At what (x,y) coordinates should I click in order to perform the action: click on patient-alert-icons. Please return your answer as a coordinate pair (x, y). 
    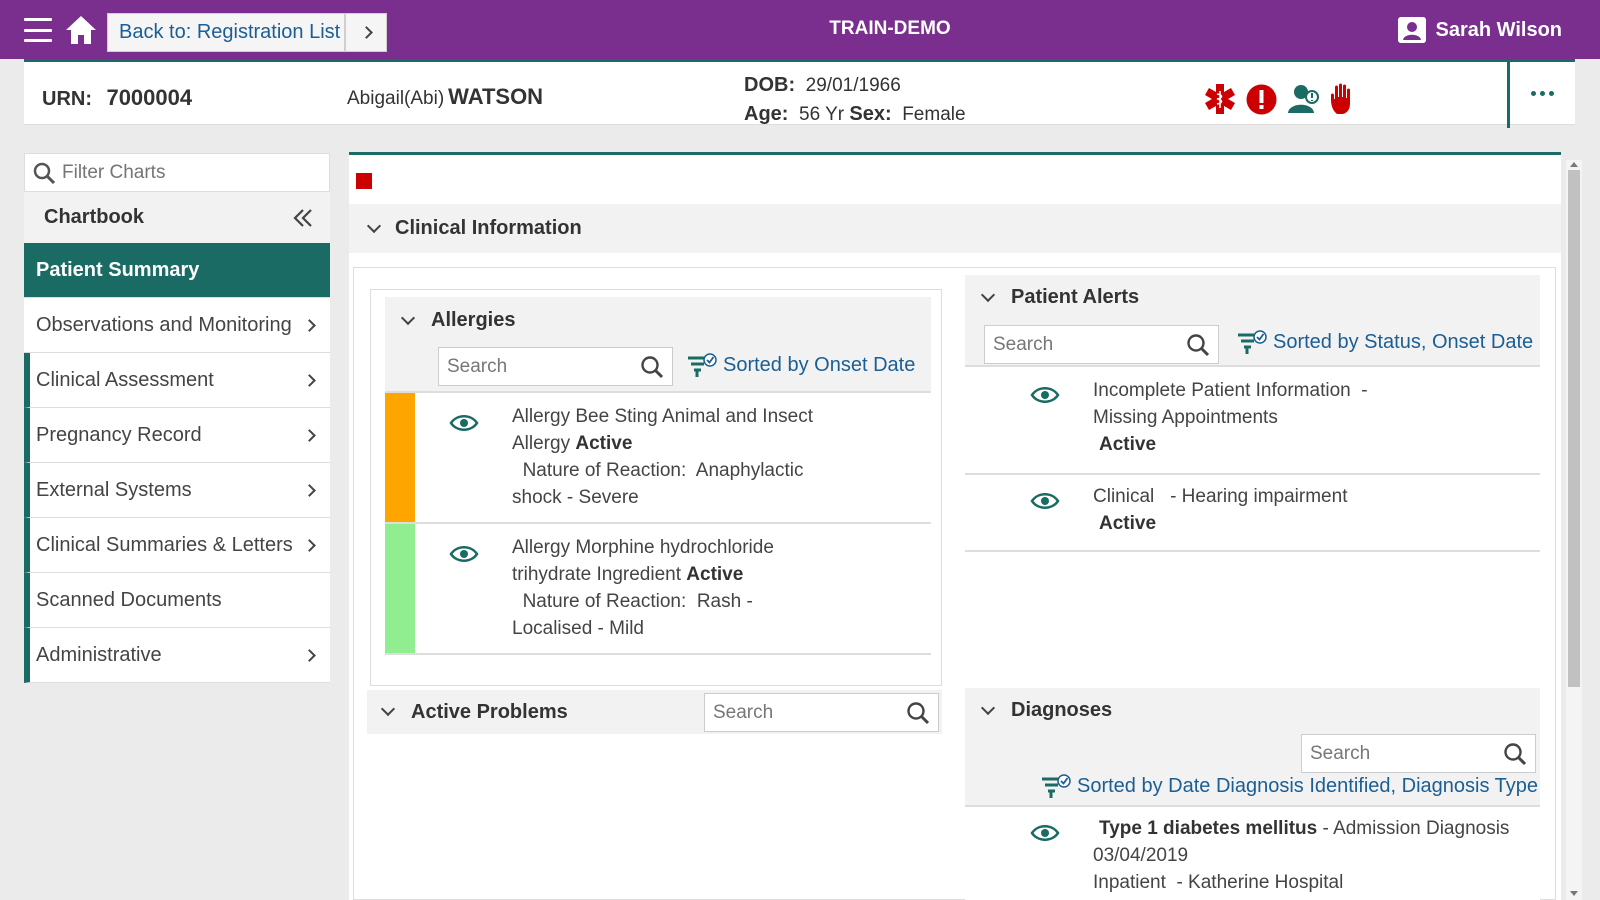
    Looking at the image, I should click on (1281, 99).